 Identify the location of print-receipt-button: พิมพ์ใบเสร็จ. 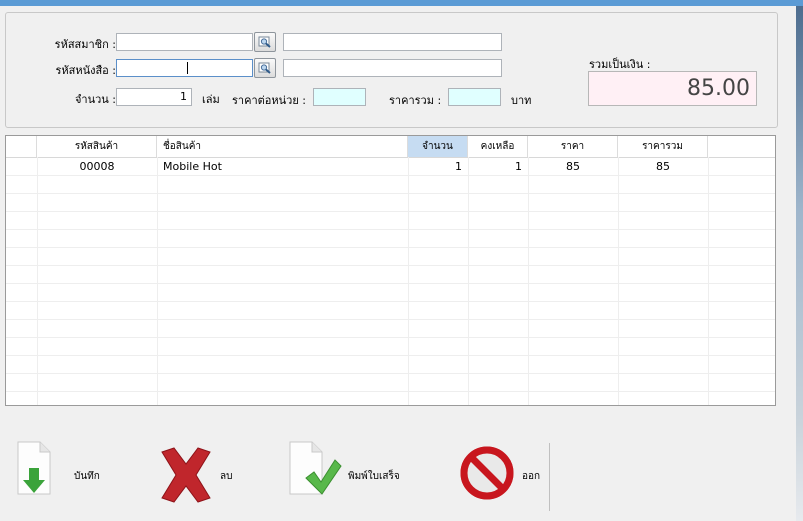
(358, 475).